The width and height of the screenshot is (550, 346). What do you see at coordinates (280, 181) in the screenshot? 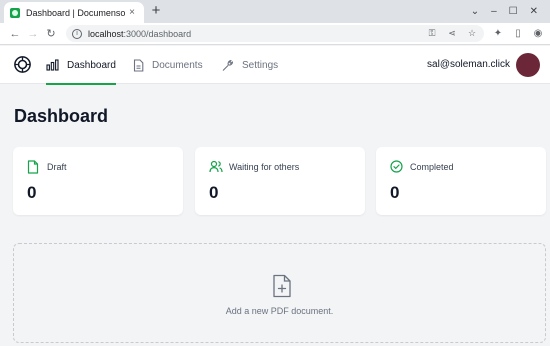
I see `stat-card-waiting: Waiting for others 0` at bounding box center [280, 181].